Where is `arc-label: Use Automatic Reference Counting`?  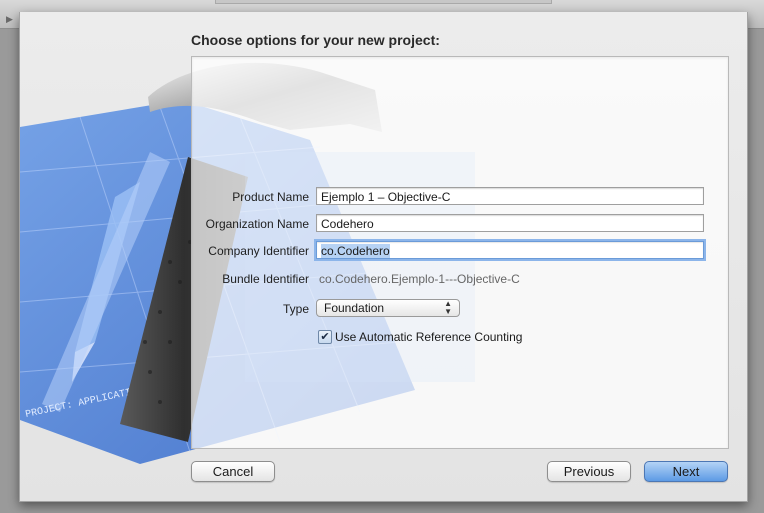 arc-label: Use Automatic Reference Counting is located at coordinates (428, 337).